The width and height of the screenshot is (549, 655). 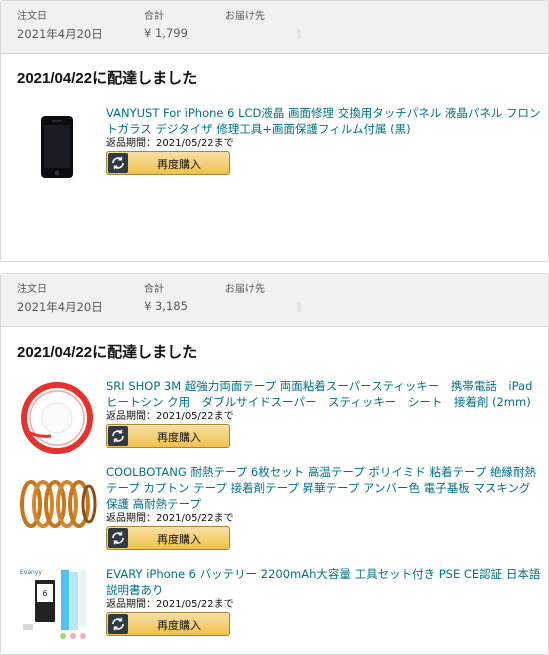 What do you see at coordinates (166, 33) in the screenshot?
I see `order-total-value: ¥ 1,799` at bounding box center [166, 33].